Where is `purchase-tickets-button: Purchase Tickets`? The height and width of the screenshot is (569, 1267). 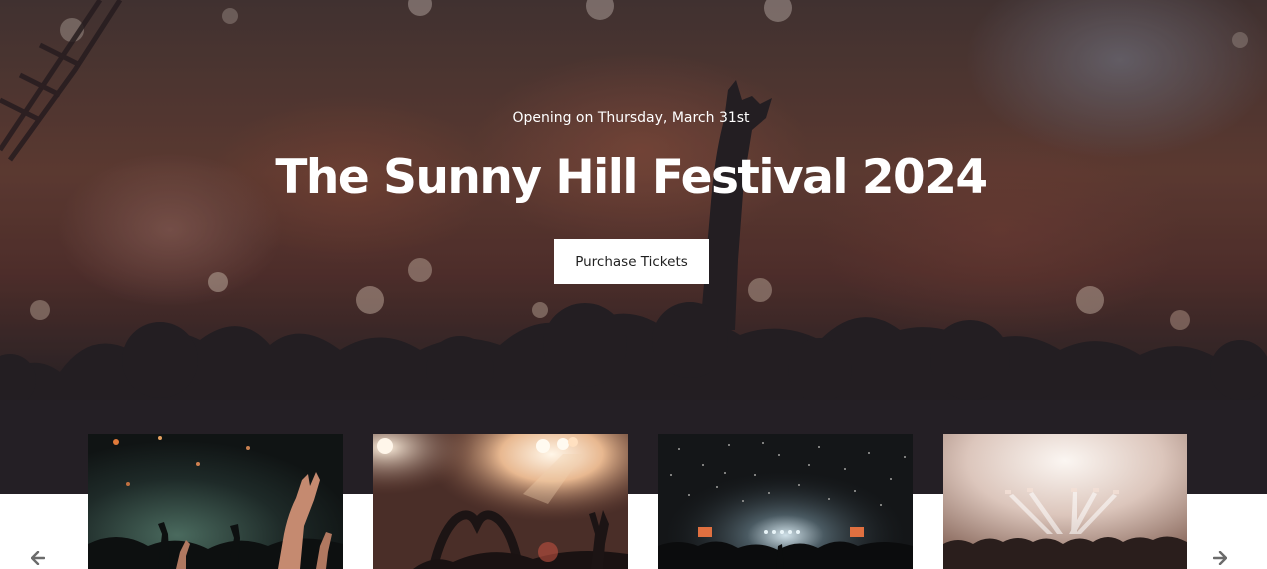 purchase-tickets-button: Purchase Tickets is located at coordinates (631, 261).